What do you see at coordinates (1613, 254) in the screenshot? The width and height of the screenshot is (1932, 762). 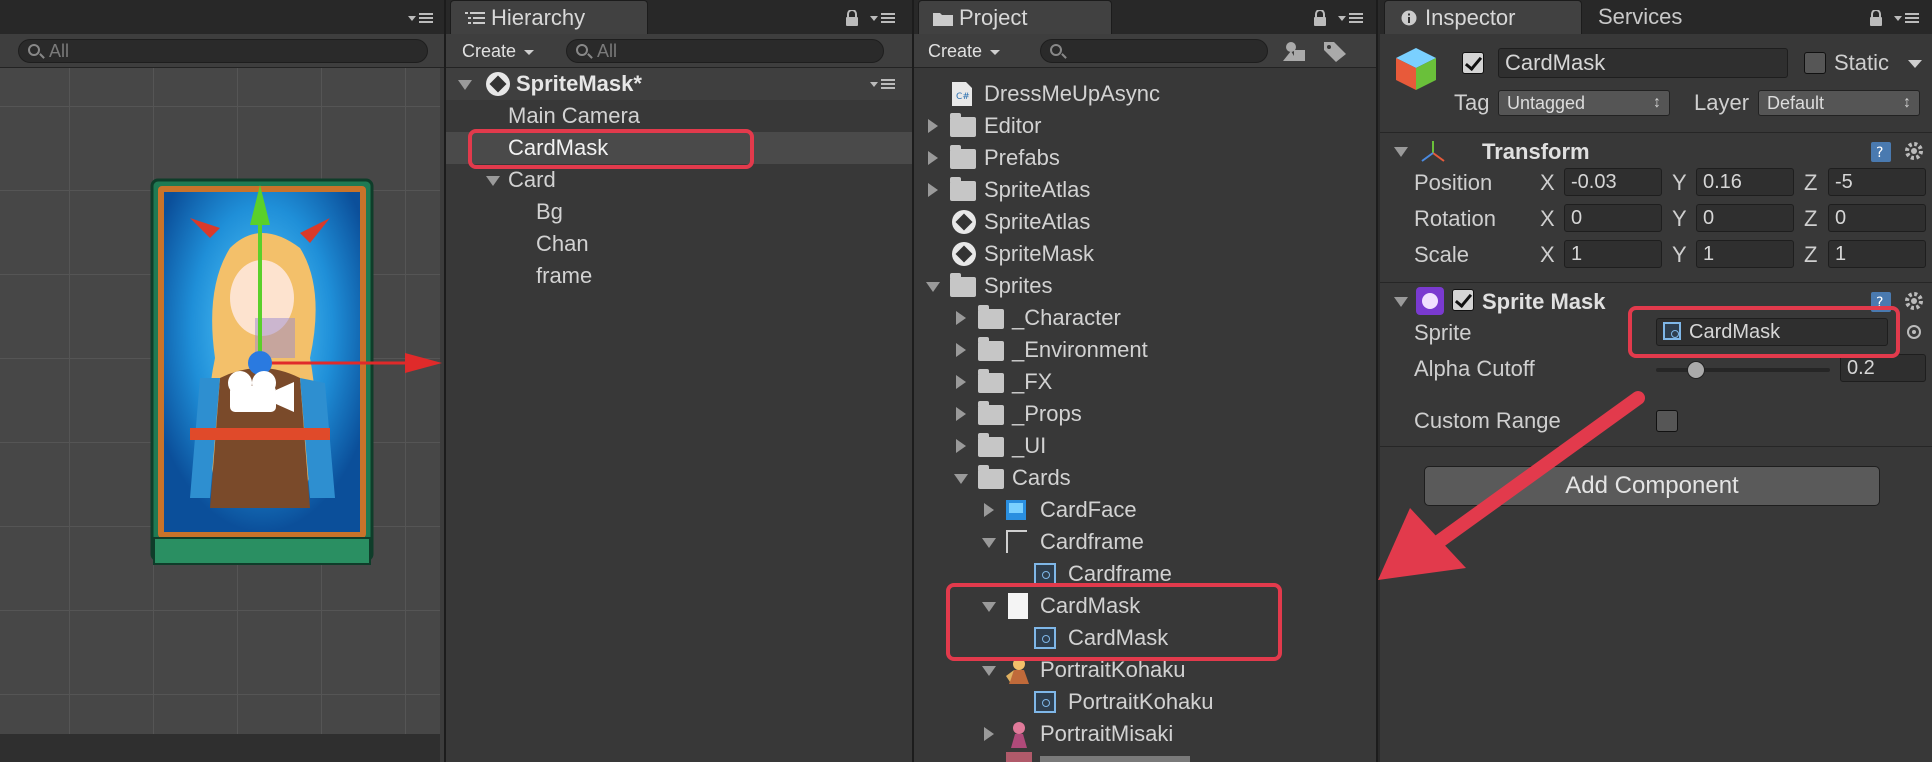 I see `scale-x-field: 1` at bounding box center [1613, 254].